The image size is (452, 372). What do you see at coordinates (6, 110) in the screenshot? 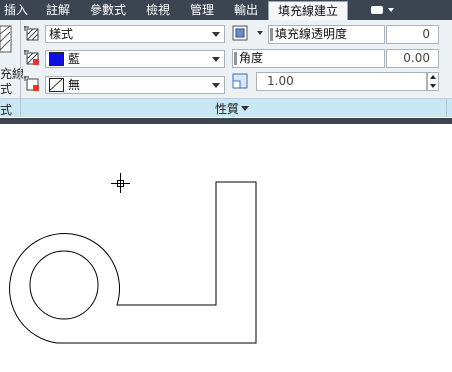
I see `left-panel-title: 式` at bounding box center [6, 110].